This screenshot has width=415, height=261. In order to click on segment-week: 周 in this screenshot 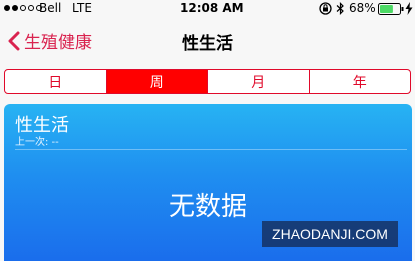, I will do `click(157, 81)`.